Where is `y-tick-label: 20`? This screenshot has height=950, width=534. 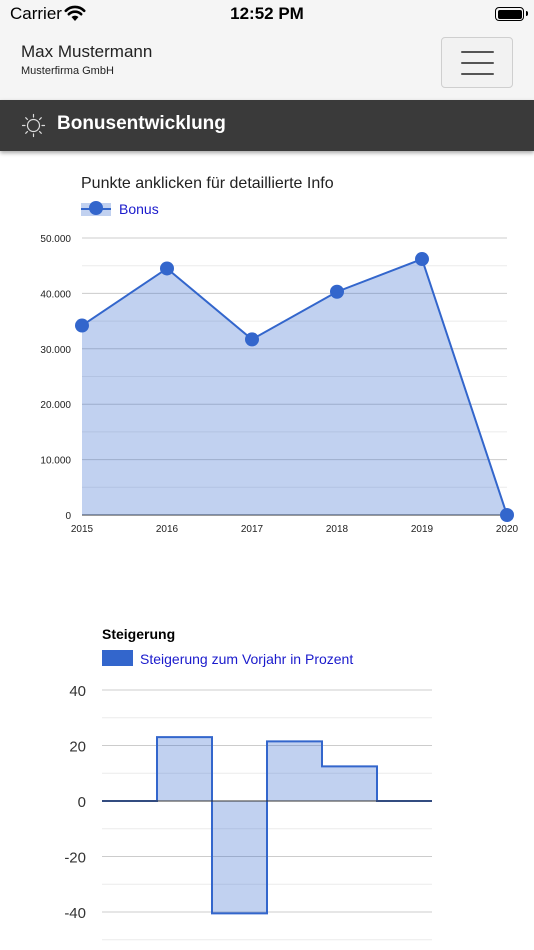 y-tick-label: 20 is located at coordinates (77, 747).